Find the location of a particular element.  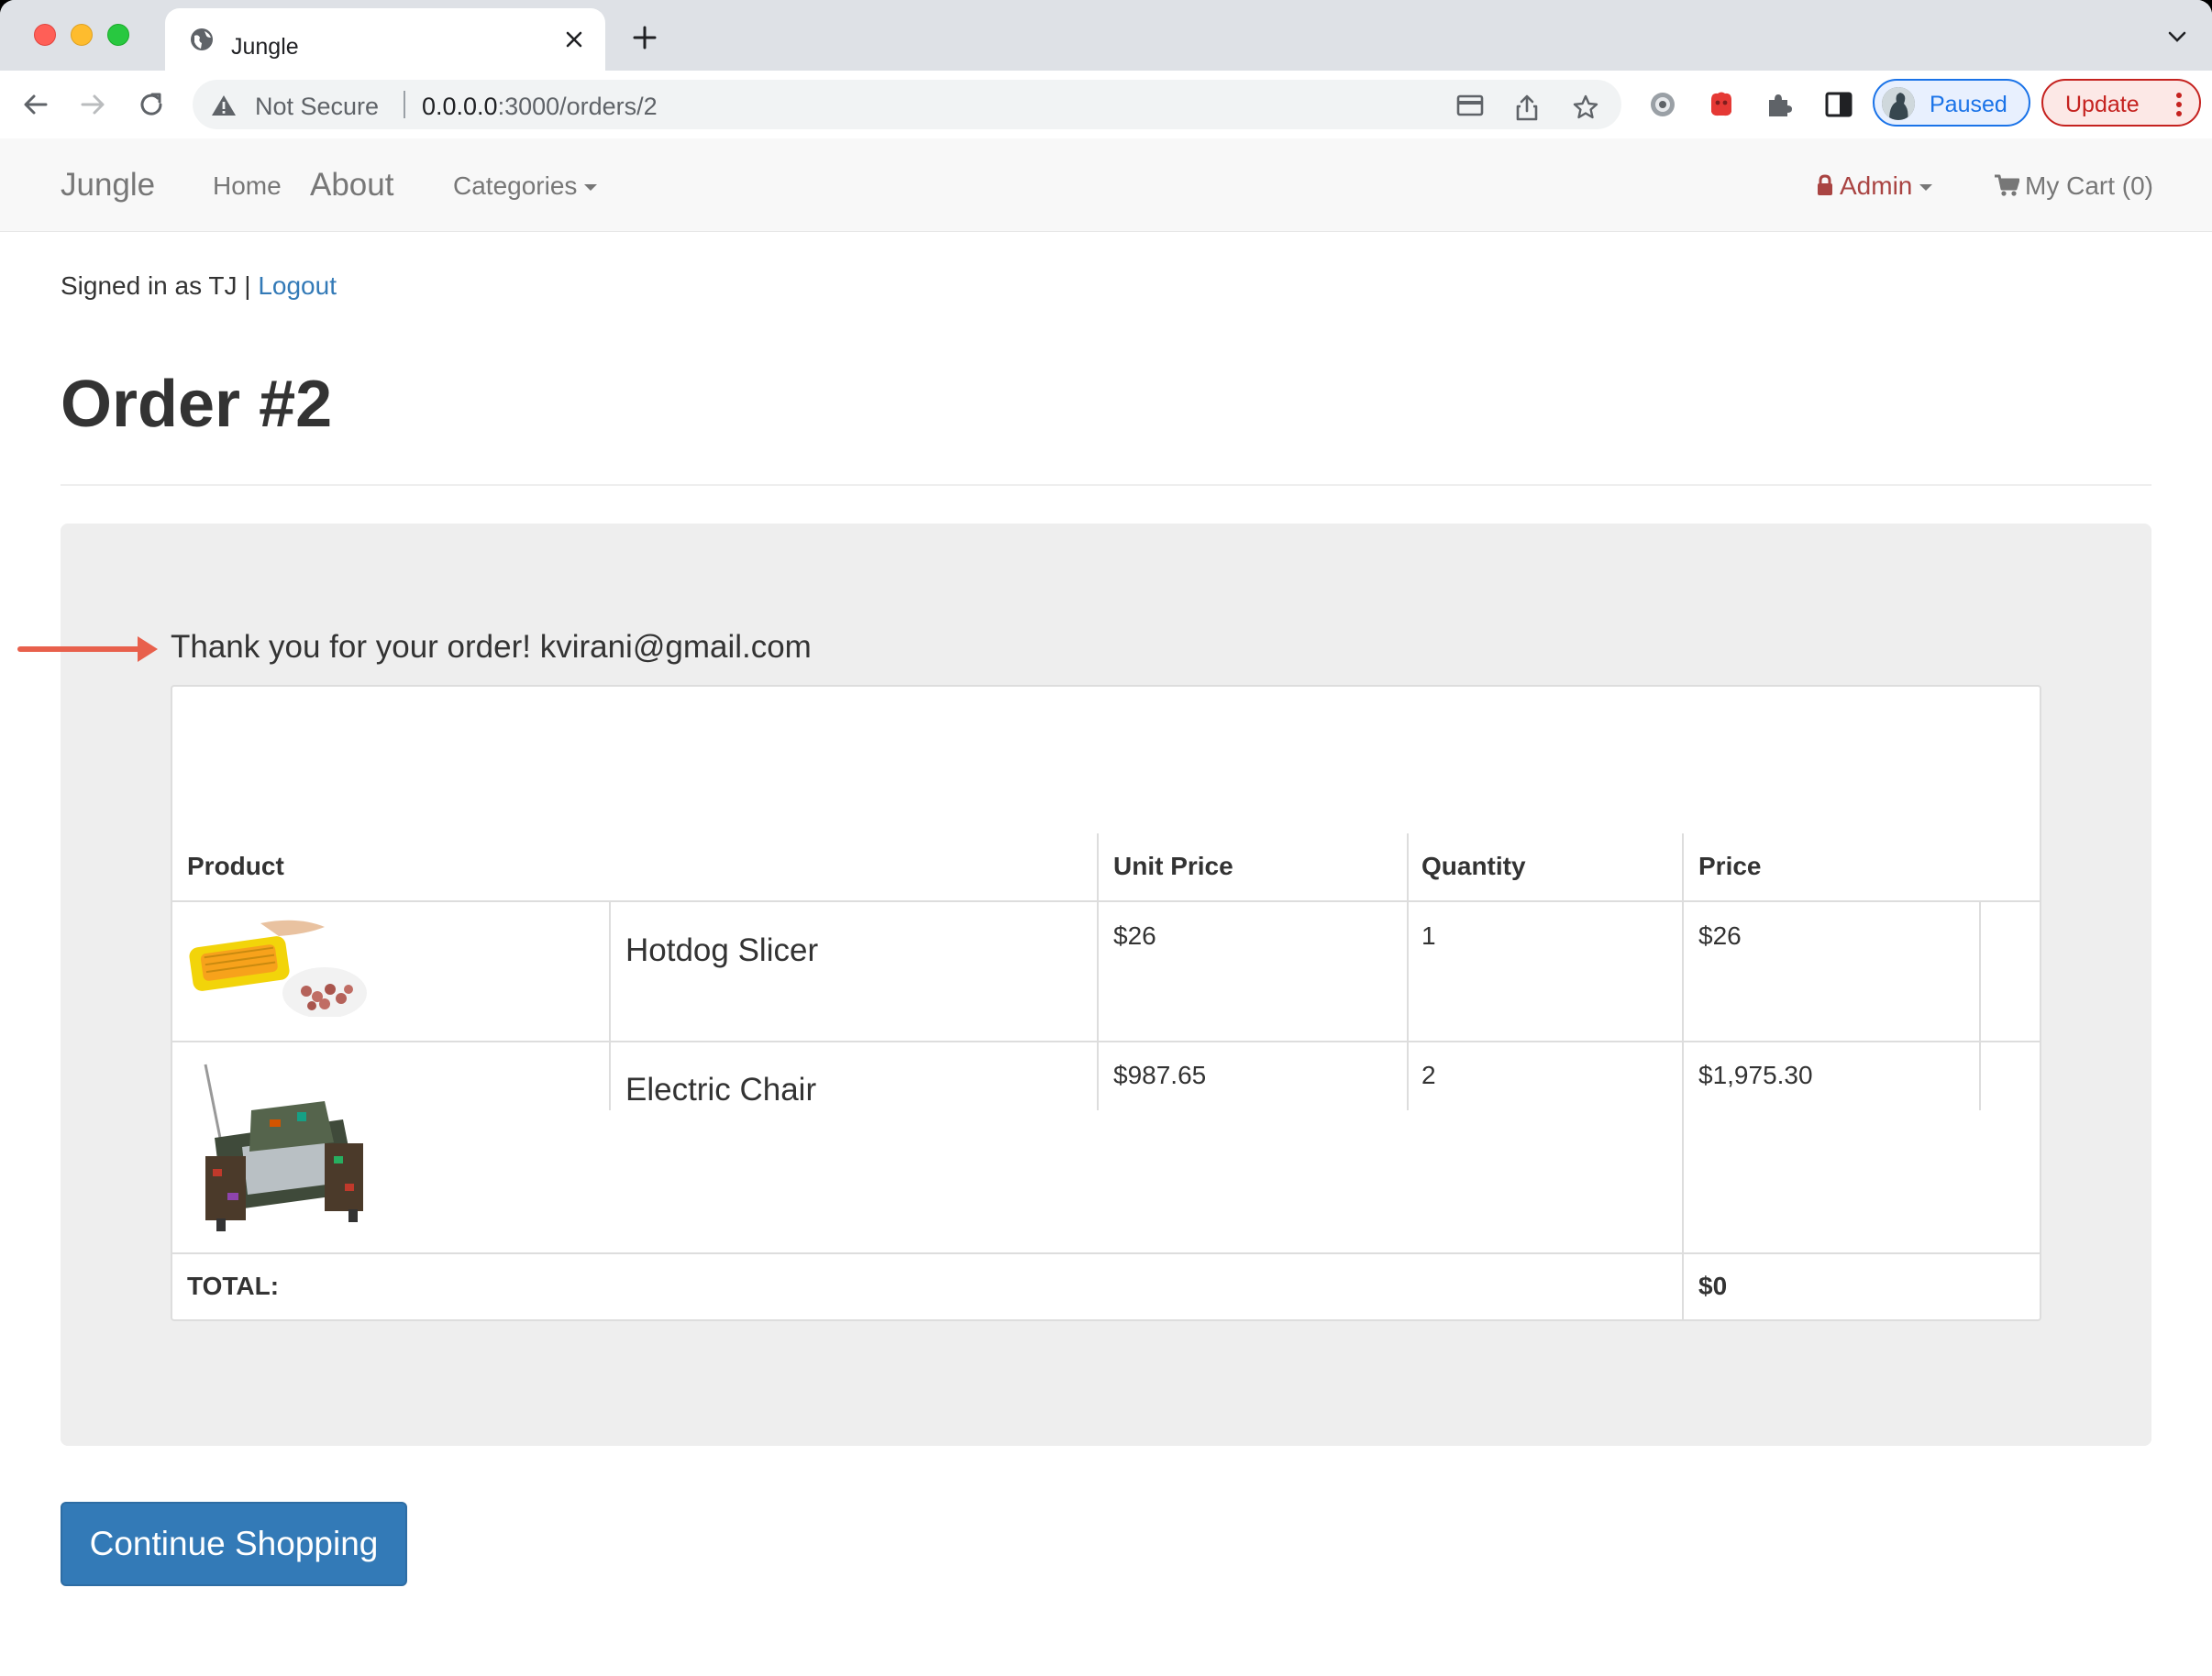

signed-in-text: Signed in as TJ | is located at coordinates (160, 286).